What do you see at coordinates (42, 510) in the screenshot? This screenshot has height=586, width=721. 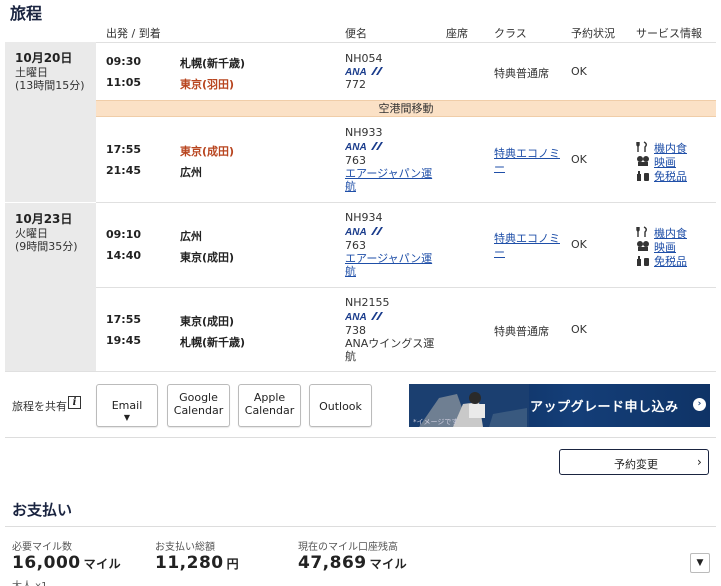 I see `payment-section-title: お支払い` at bounding box center [42, 510].